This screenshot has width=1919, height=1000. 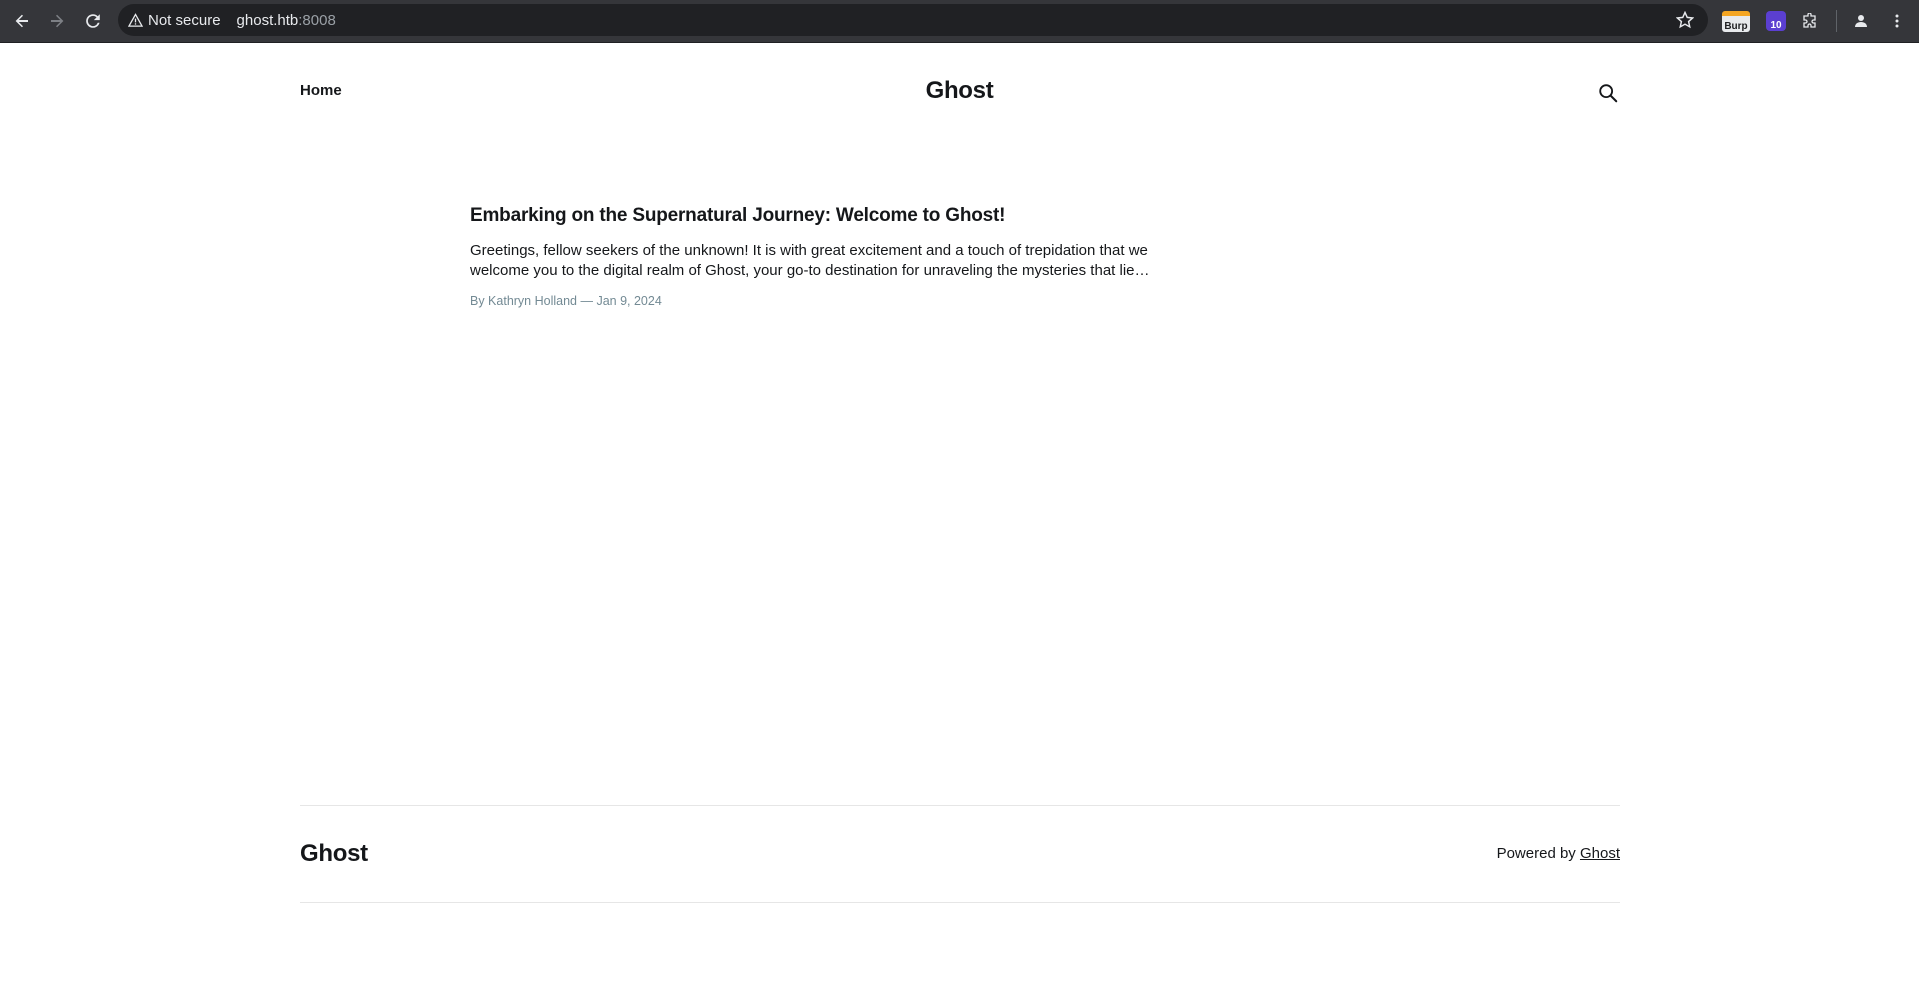 I want to click on back-button, so click(x=22, y=21).